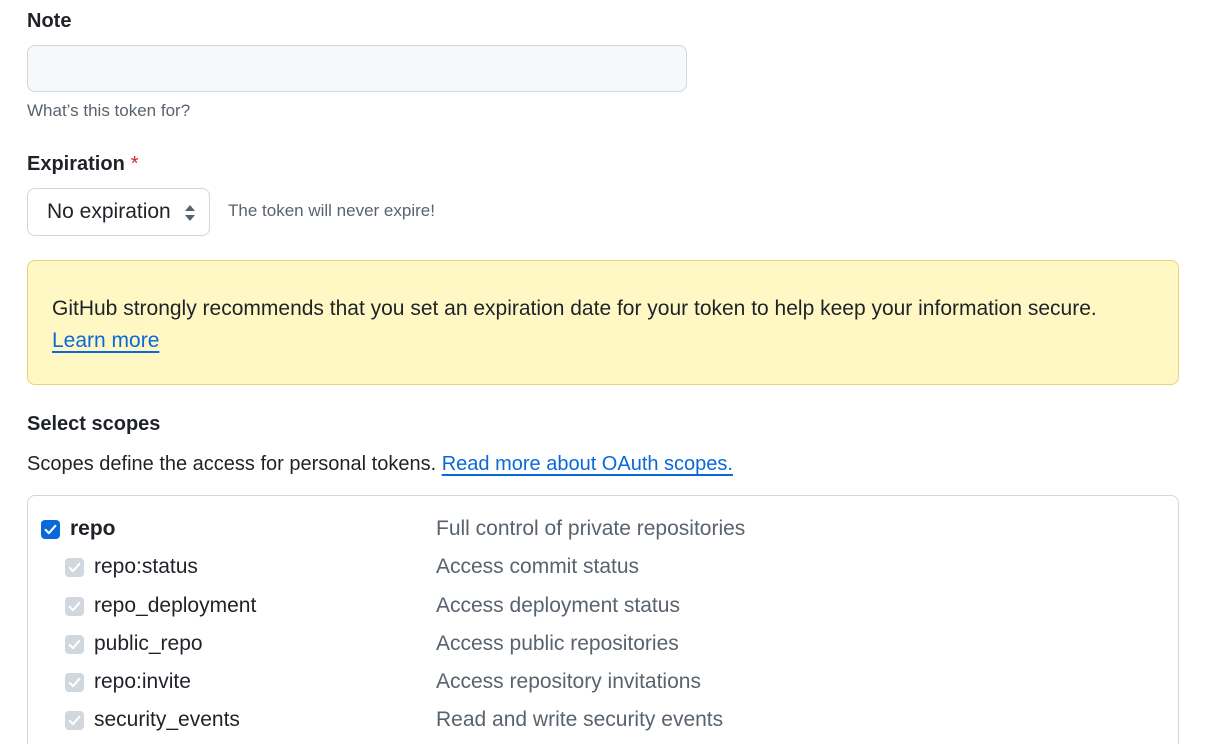 The width and height of the screenshot is (1205, 744). I want to click on repo-invite-checkbox, so click(74, 682).